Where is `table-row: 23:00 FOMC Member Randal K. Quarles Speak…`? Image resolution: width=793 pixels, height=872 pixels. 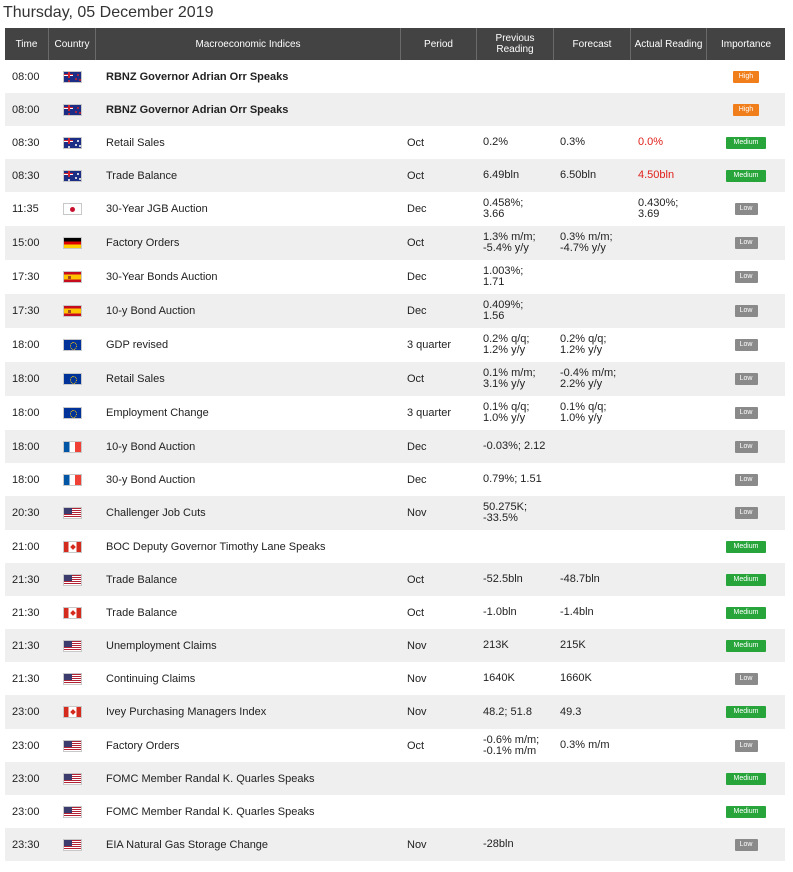 table-row: 23:00 FOMC Member Randal K. Quarles Speak… is located at coordinates (395, 811).